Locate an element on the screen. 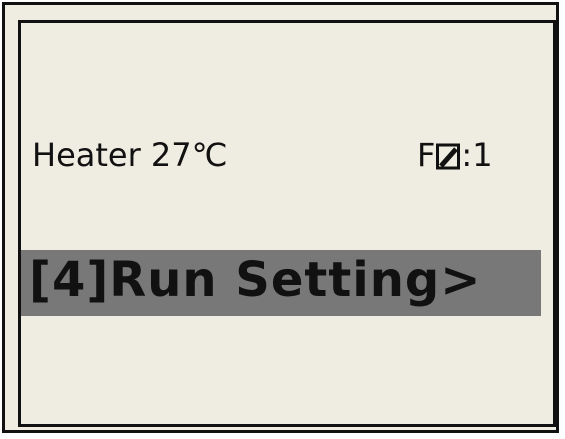 The width and height of the screenshot is (565, 439). slashed-box-icon is located at coordinates (448, 155).